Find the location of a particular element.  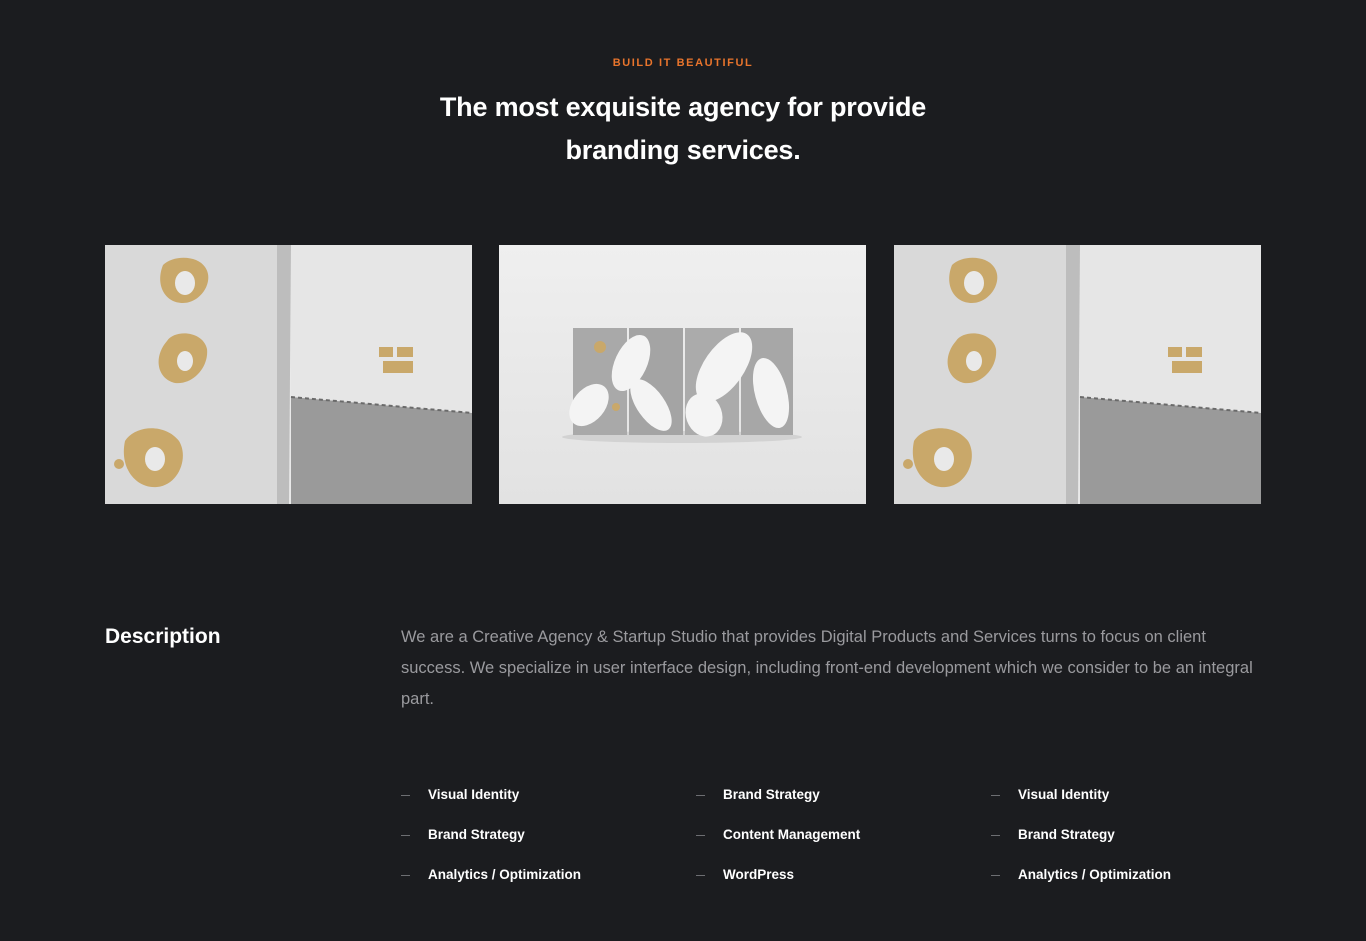

box-set-photo is located at coordinates (682, 374).